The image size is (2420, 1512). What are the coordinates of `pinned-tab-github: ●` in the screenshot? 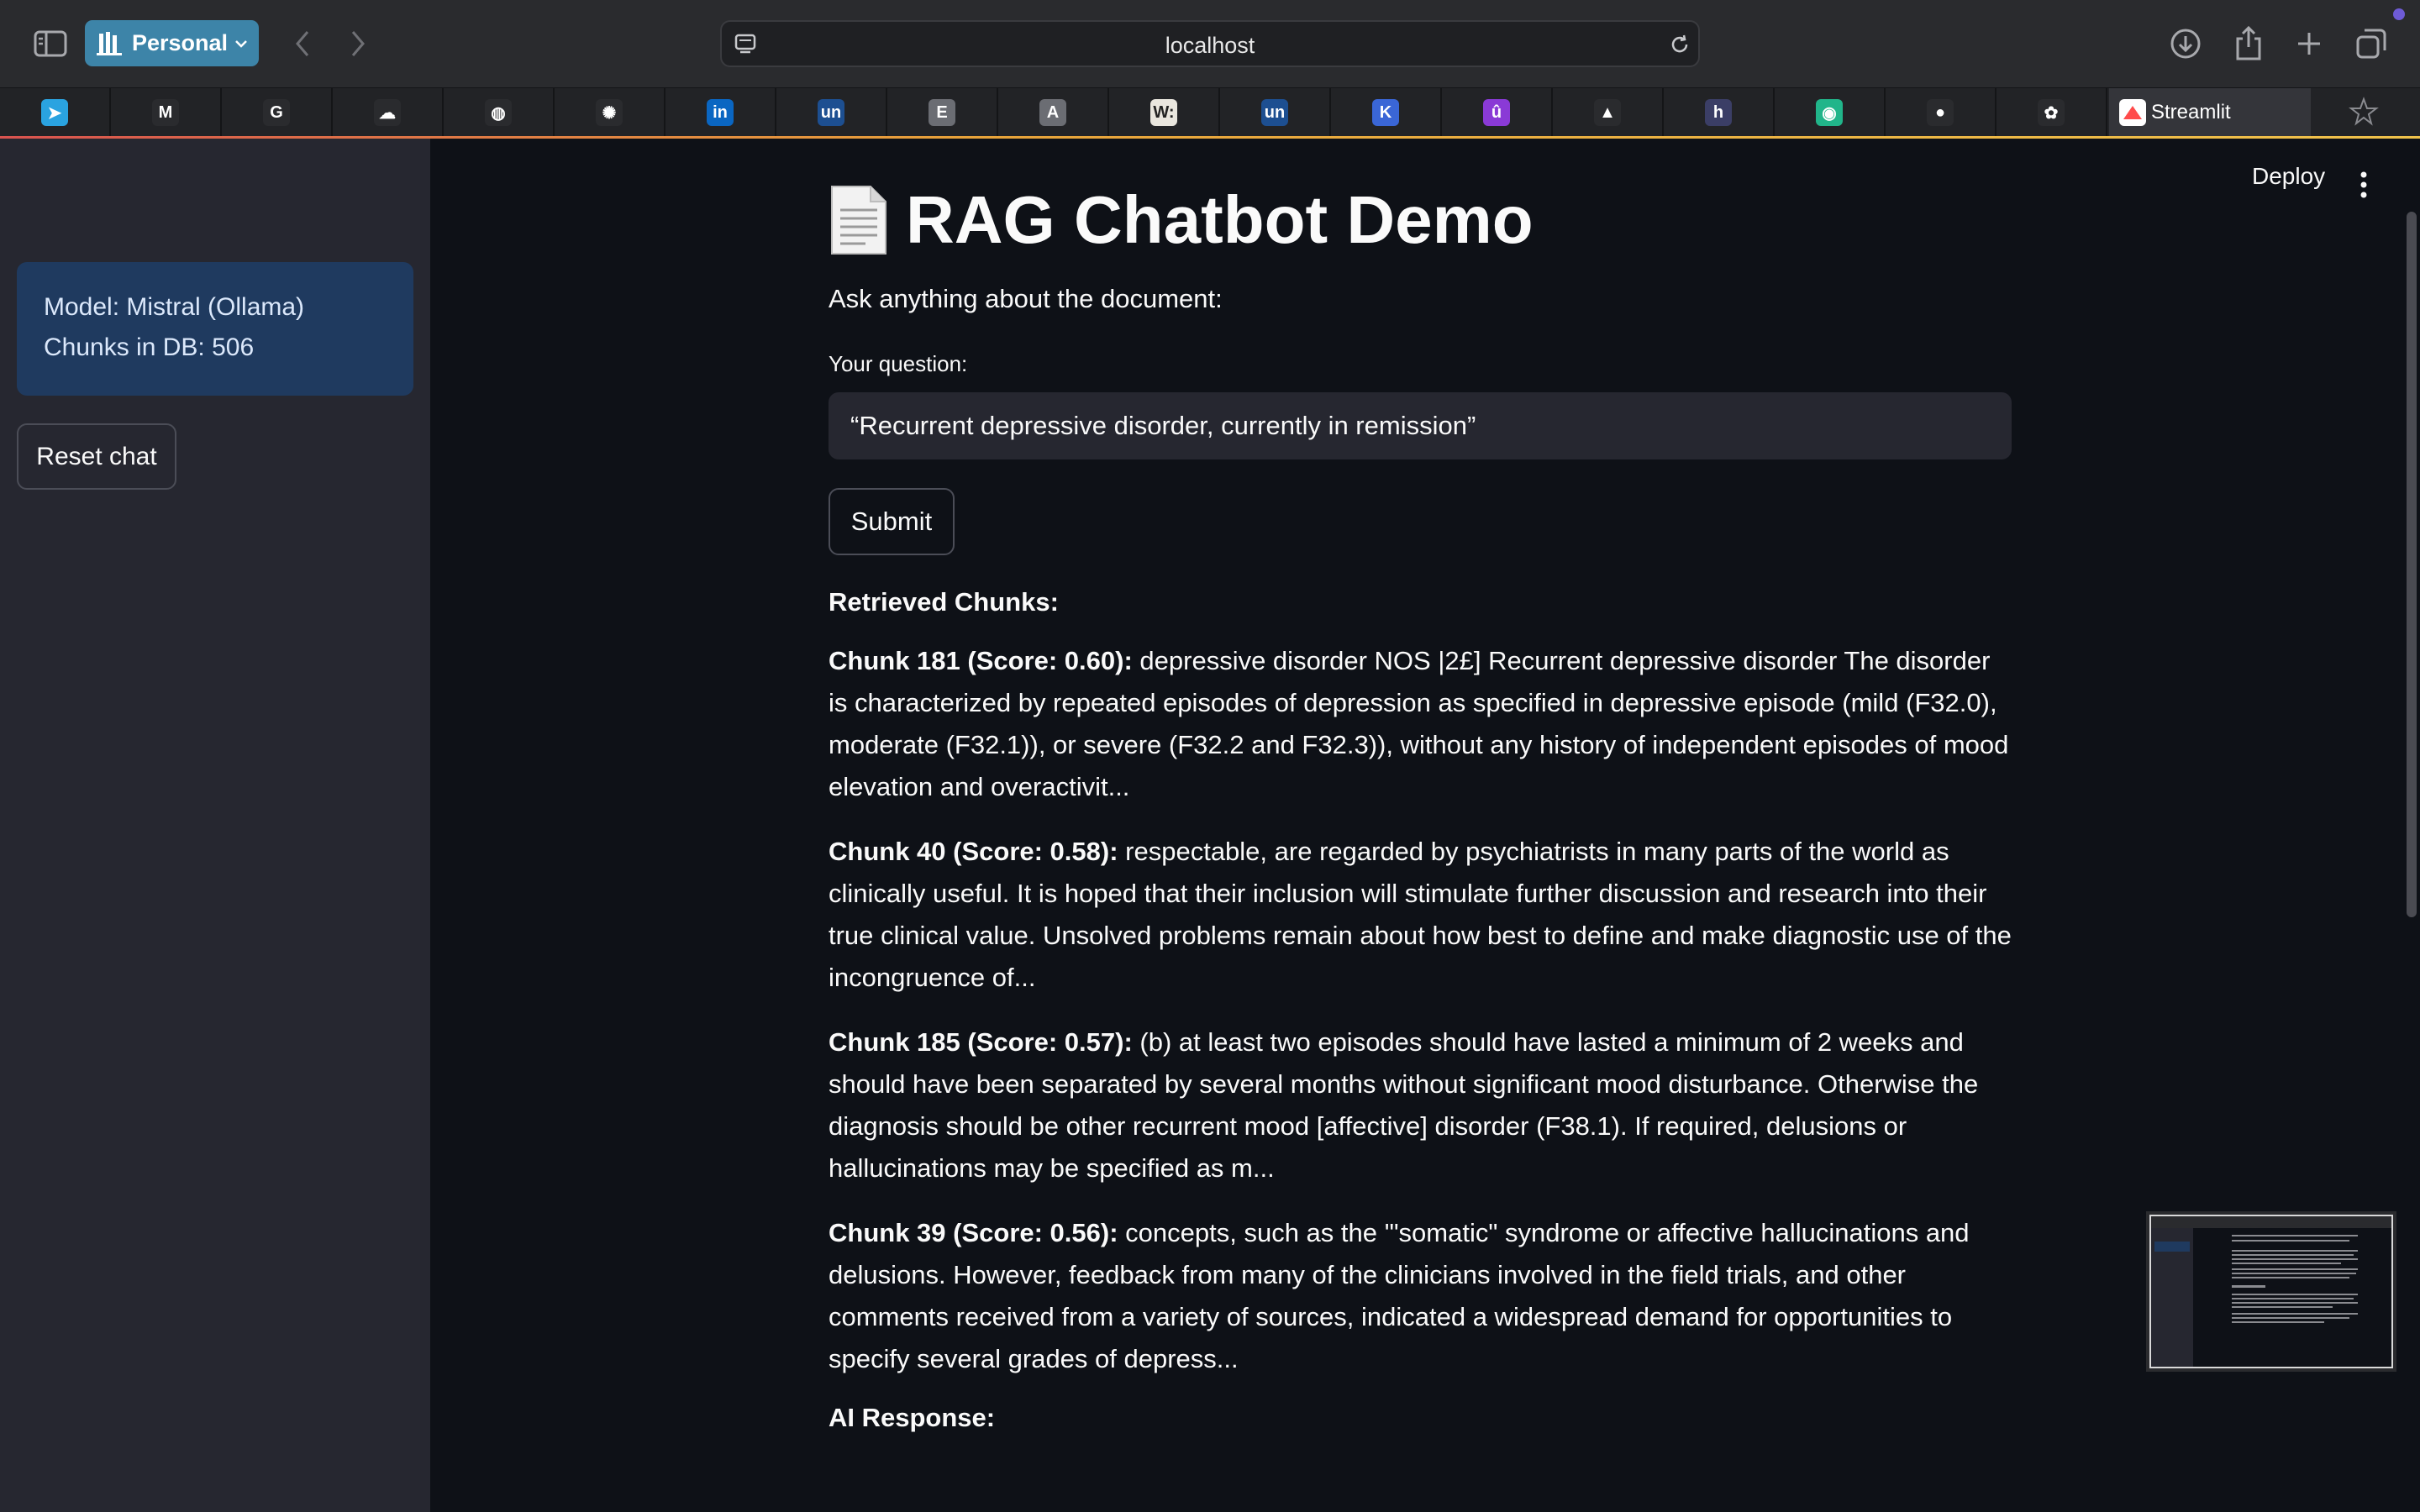 It's located at (1941, 112).